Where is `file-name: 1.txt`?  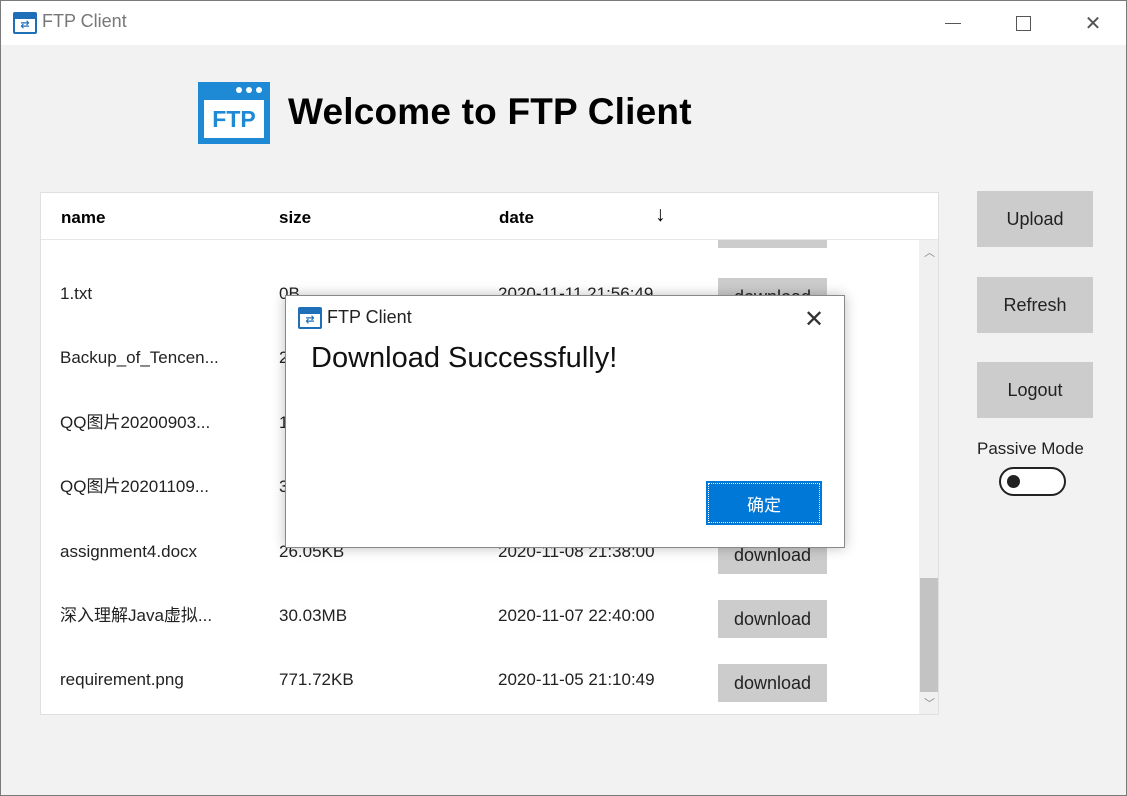
file-name: 1.txt is located at coordinates (76, 293).